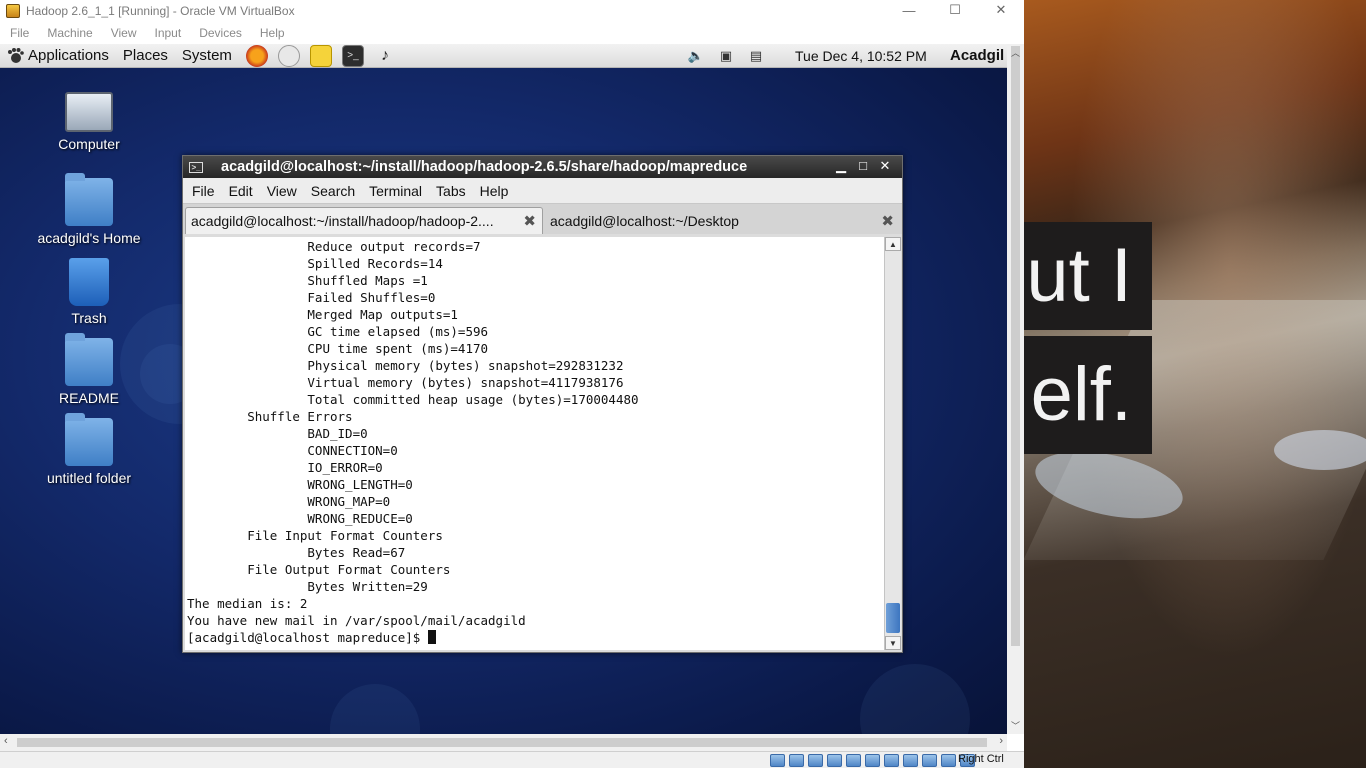 The height and width of the screenshot is (768, 1366). I want to click on terminal-output-line: Bytes Written=29, so click(307, 586).